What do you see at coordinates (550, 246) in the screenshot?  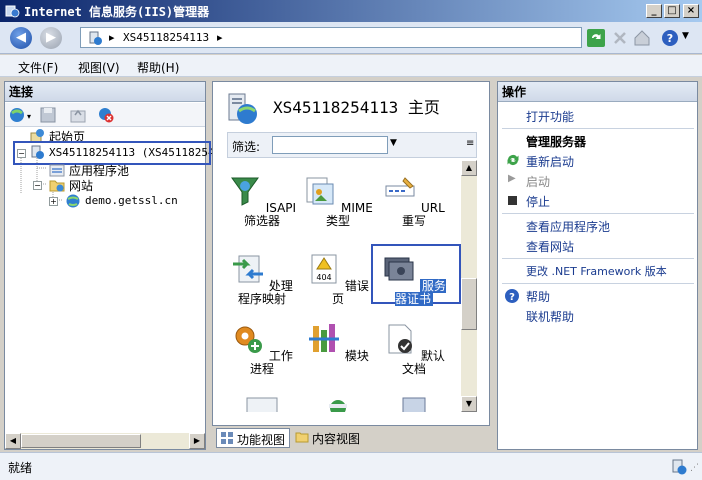 I see `action-view-sites: 查看网站` at bounding box center [550, 246].